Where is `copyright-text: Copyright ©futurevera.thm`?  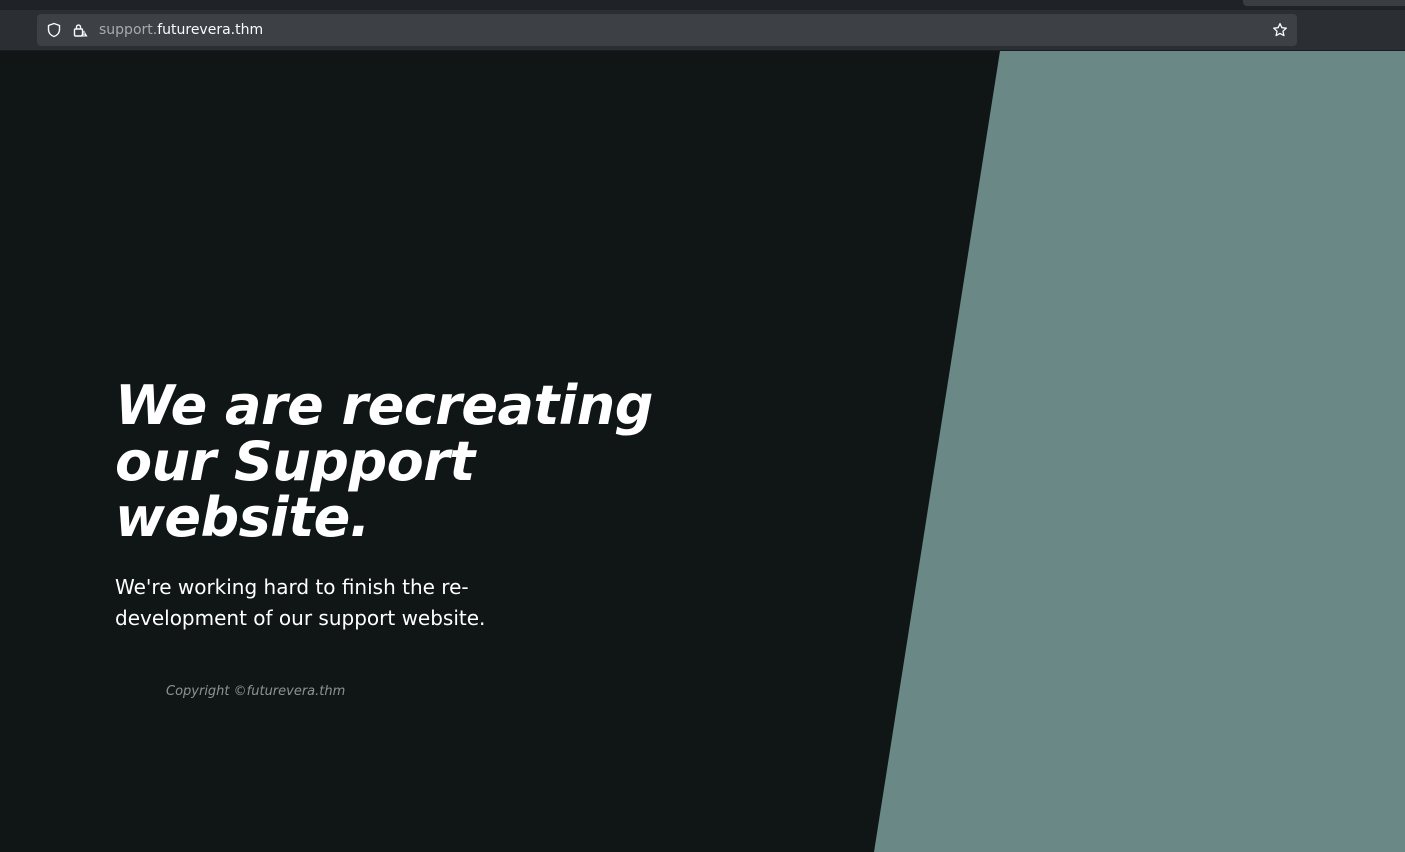 copyright-text: Copyright ©futurevera.thm is located at coordinates (256, 691).